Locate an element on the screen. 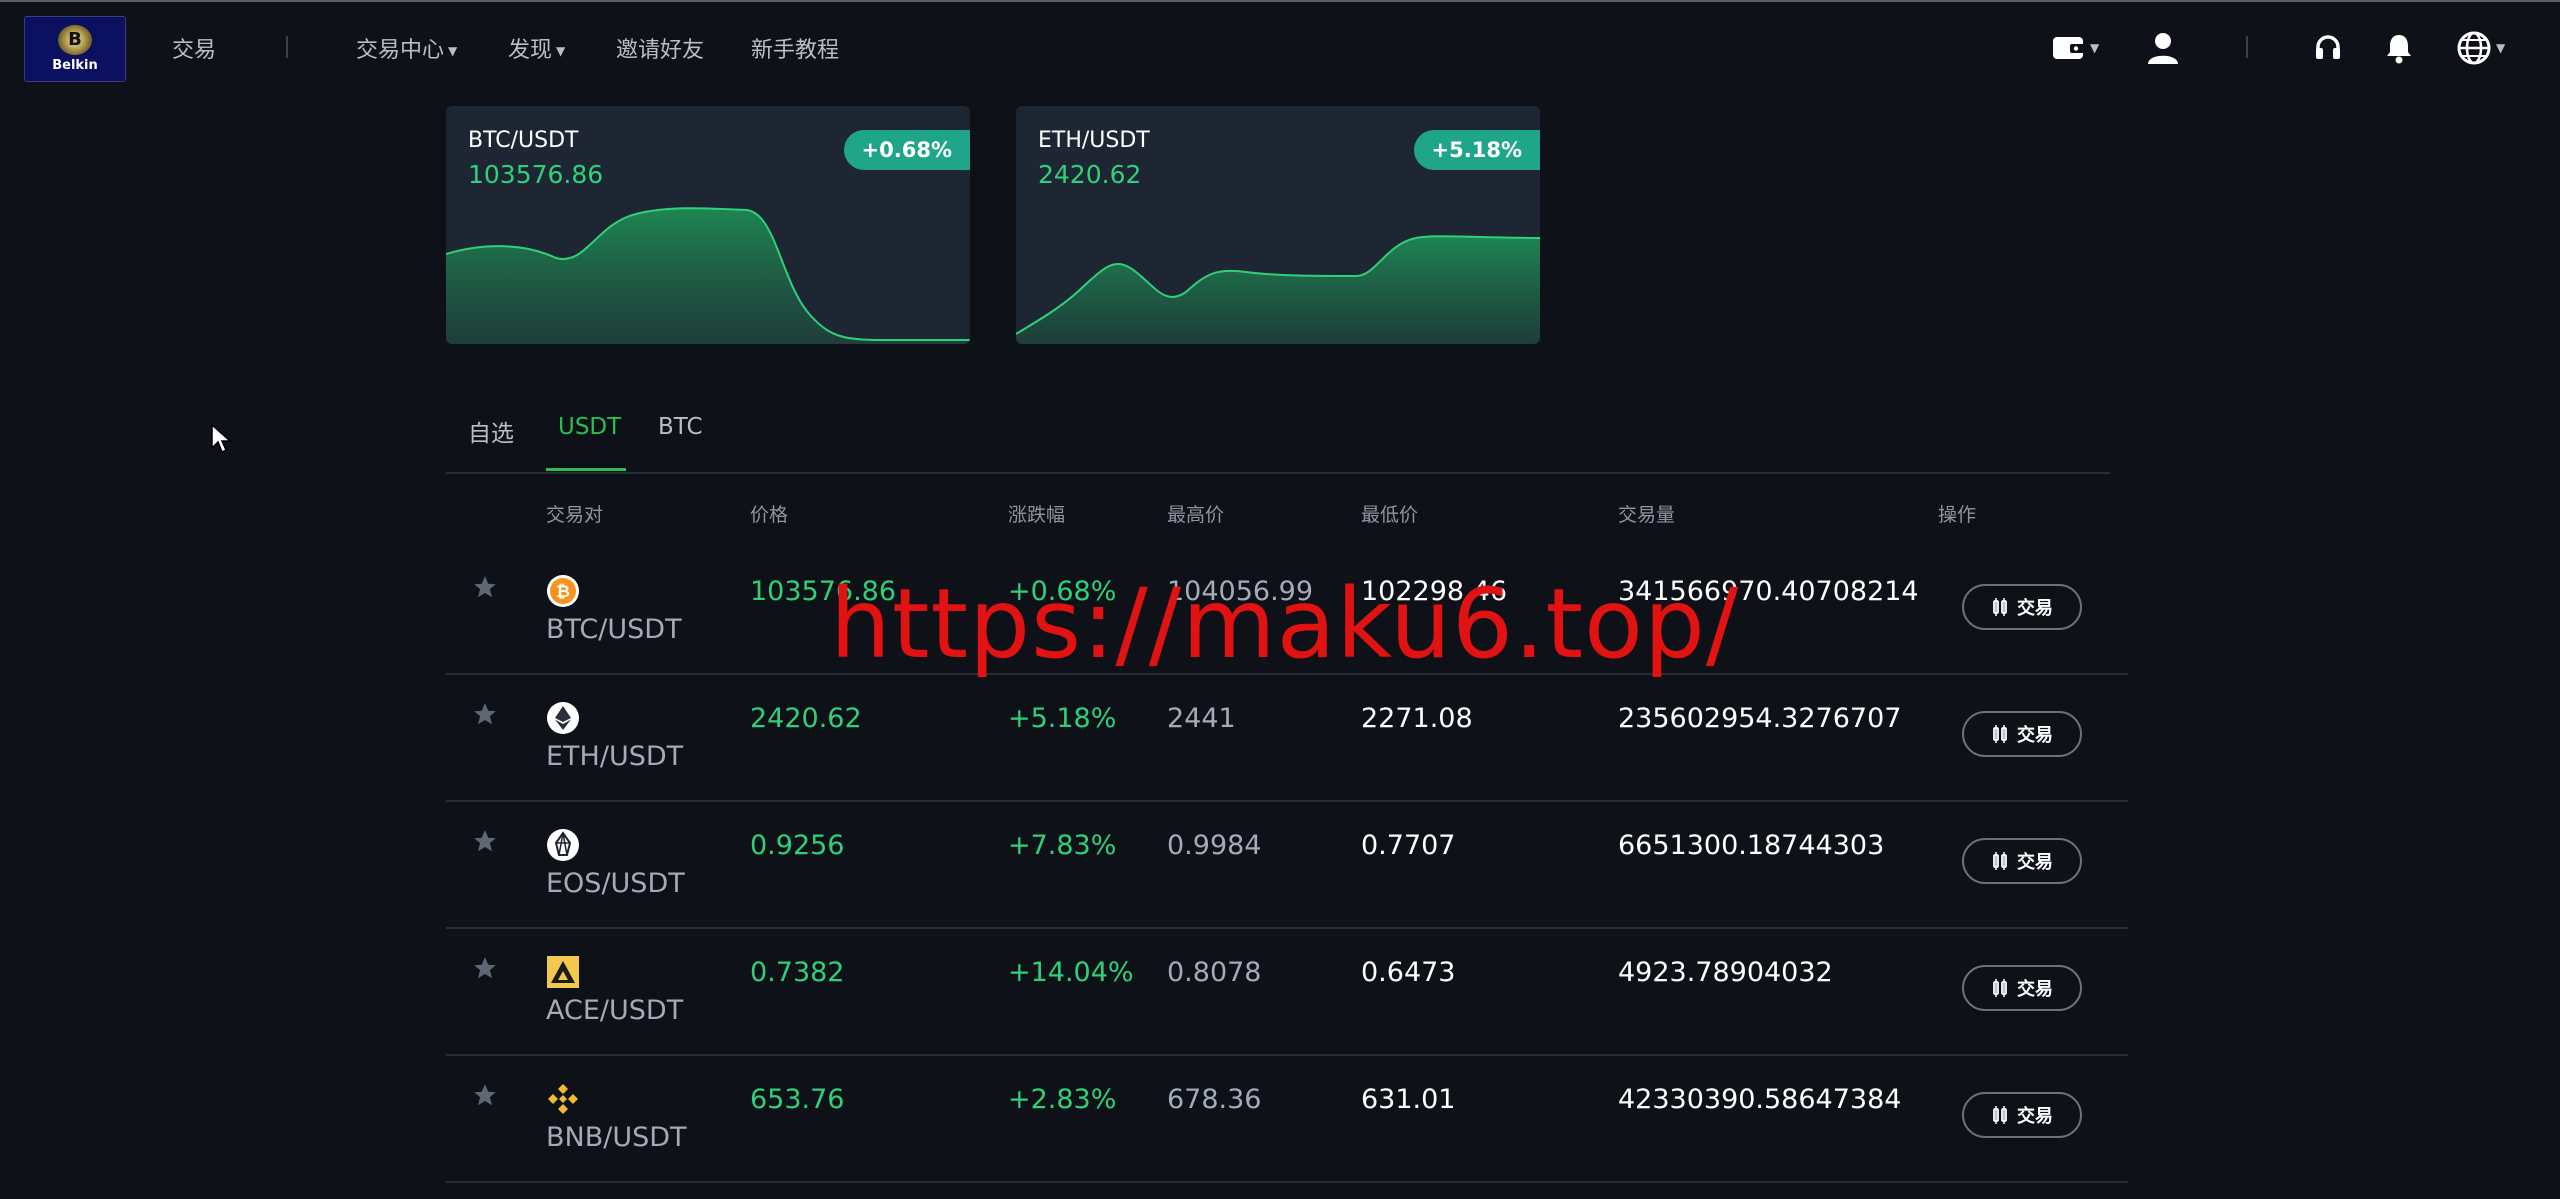 This screenshot has height=1199, width=2560. col-header-change: 涨跌幅 is located at coordinates (1036, 513).